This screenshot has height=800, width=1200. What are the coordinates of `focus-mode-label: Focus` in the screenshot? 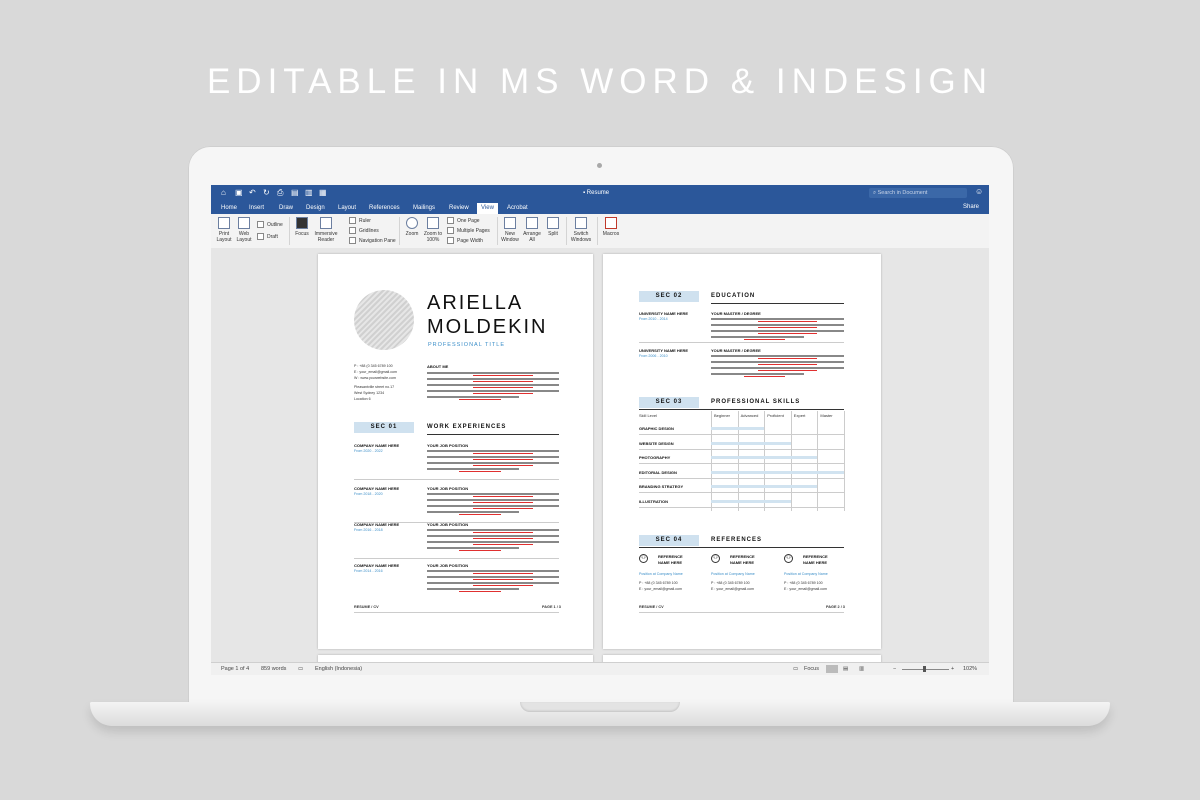 It's located at (811, 669).